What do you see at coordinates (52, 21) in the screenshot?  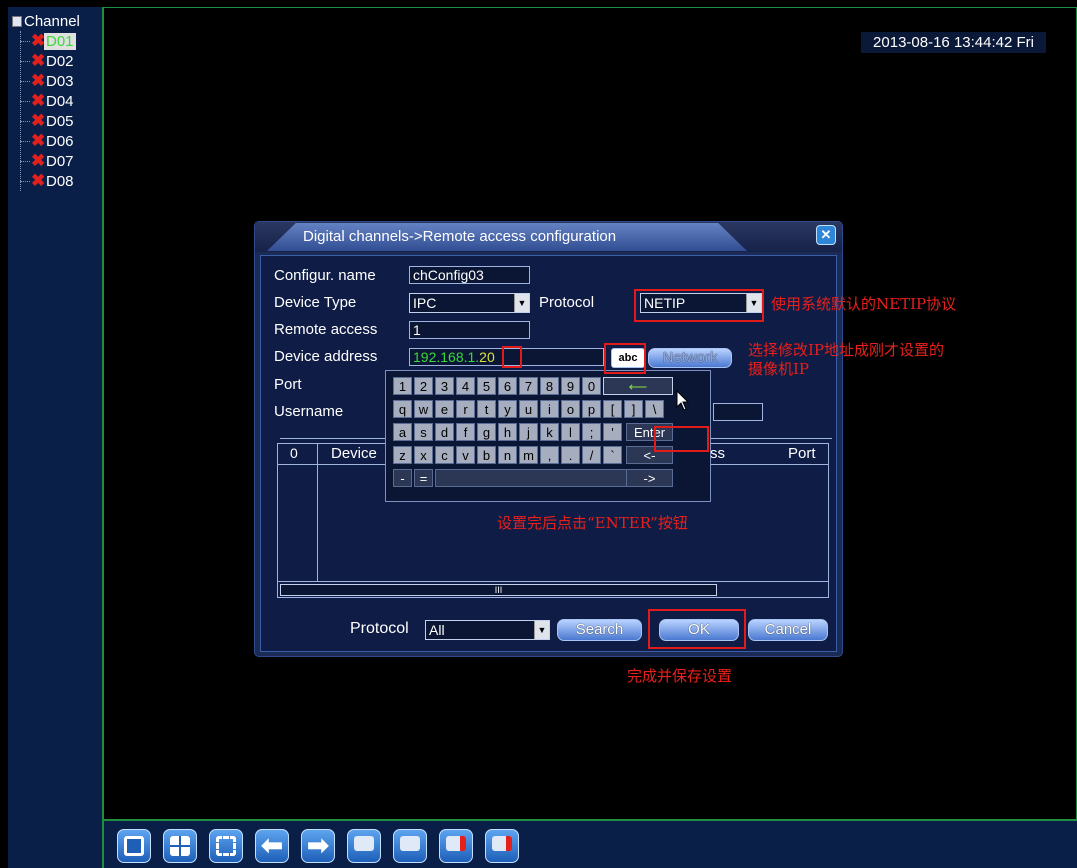 I see `channel-root-label: Channel` at bounding box center [52, 21].